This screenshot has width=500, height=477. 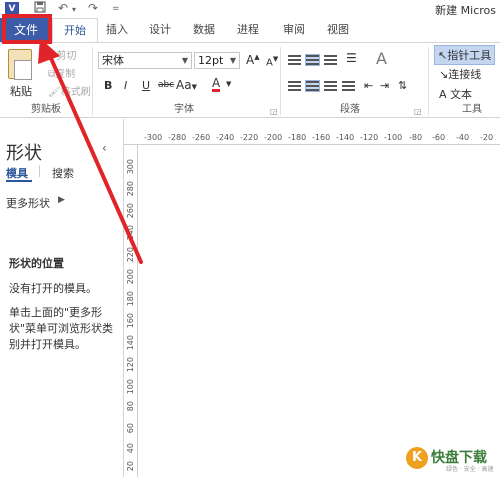 What do you see at coordinates (274, 111) in the screenshot?
I see `font-dialog-launcher-icon: ◲` at bounding box center [274, 111].